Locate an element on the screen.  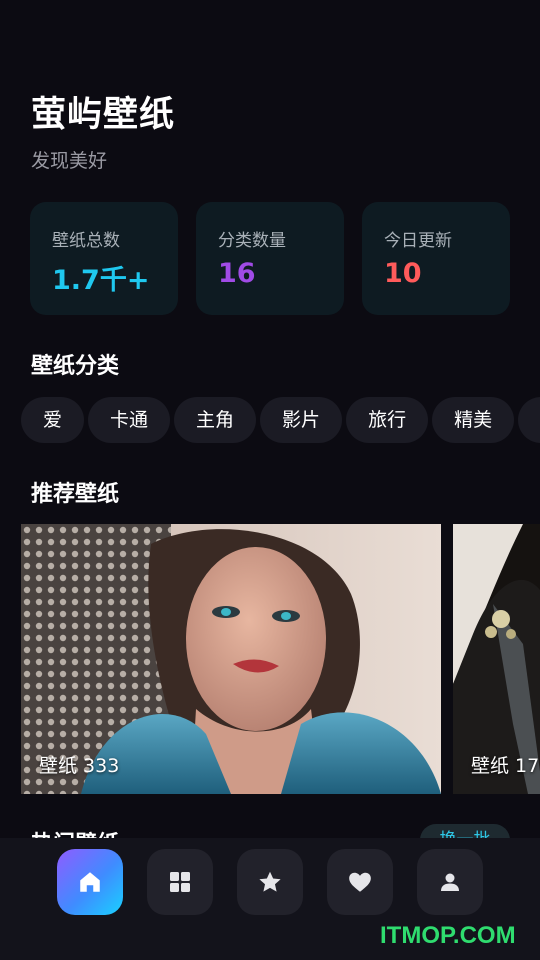
stat-value: 16 is located at coordinates (237, 273).